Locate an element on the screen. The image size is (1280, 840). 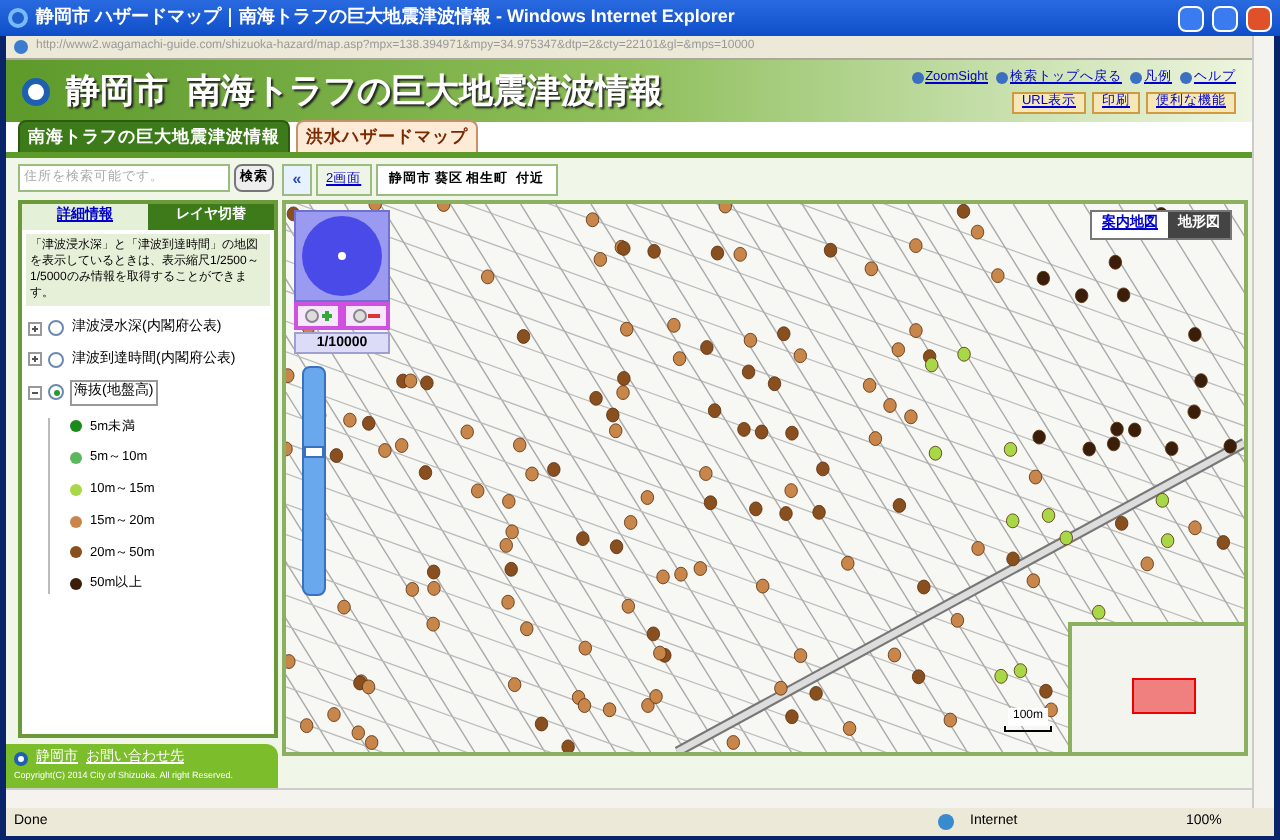
pan-dial-icon is located at coordinates (342, 256).